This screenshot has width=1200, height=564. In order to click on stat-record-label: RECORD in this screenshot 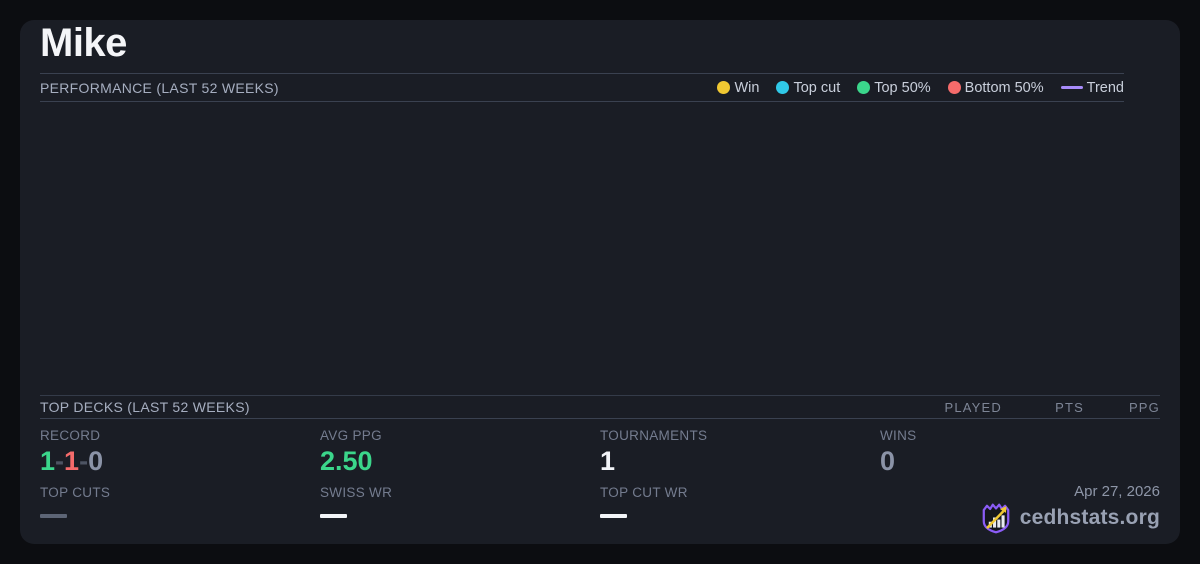, I will do `click(70, 435)`.